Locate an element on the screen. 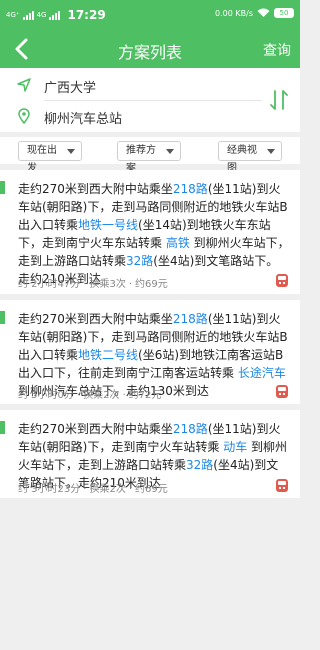 Image resolution: width=320 pixels, height=650 pixels. view-mode-dropdown: 经典视图 is located at coordinates (250, 157).